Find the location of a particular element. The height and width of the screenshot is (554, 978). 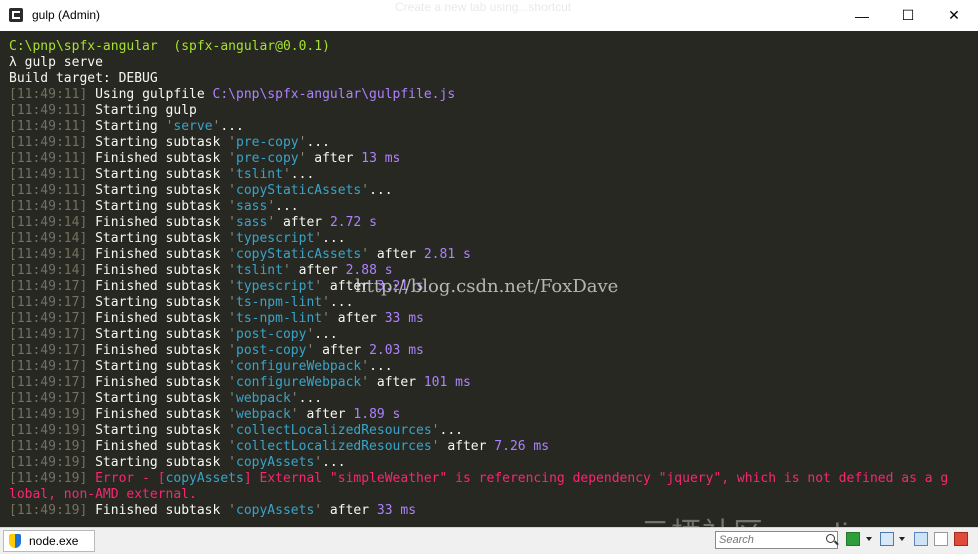

log-segment: 2.72 s is located at coordinates (353, 222).